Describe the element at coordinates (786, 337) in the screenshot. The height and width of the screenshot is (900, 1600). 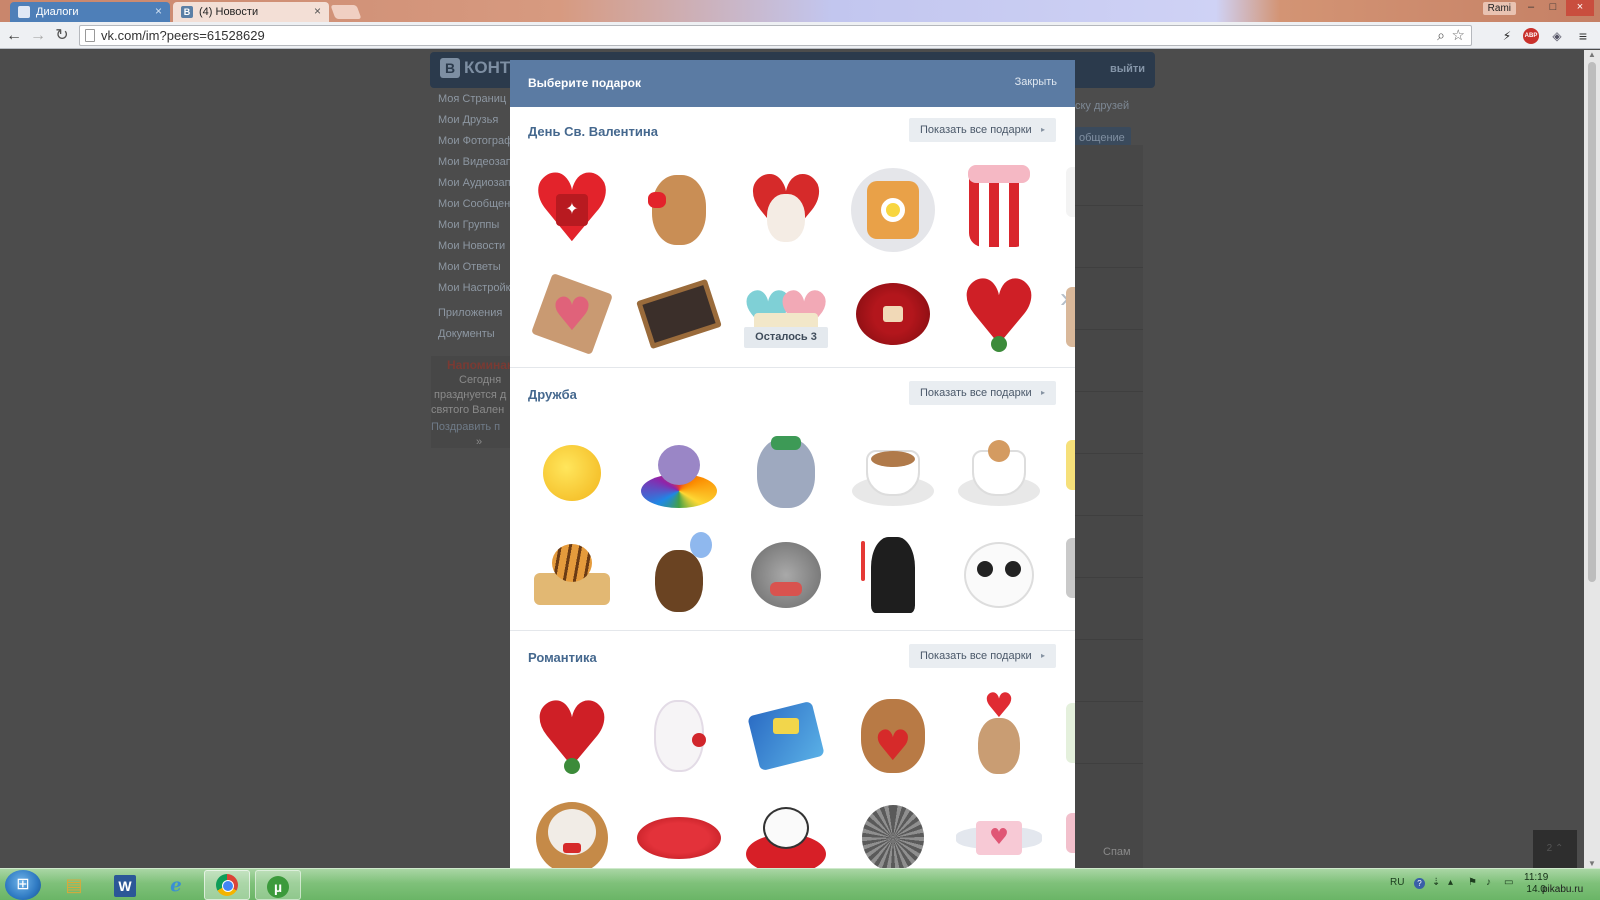
I see `gifts-remaining-badge: Осталось 3` at that location.